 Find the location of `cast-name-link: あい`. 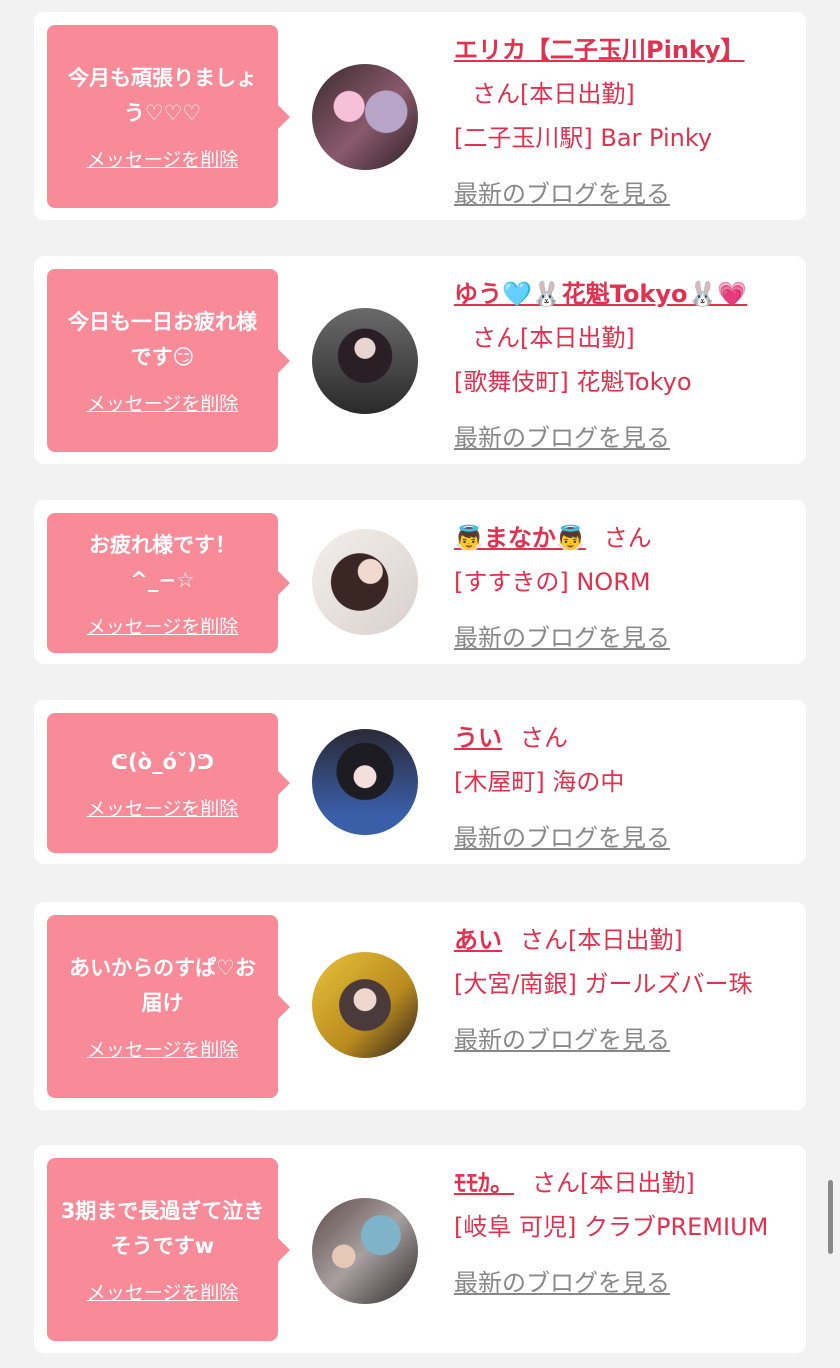

cast-name-link: あい is located at coordinates (478, 940).